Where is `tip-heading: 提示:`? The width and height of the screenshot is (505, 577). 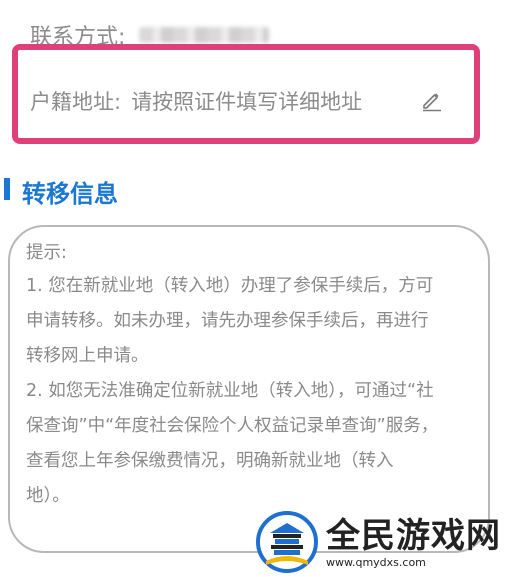 tip-heading: 提示: is located at coordinates (46, 253).